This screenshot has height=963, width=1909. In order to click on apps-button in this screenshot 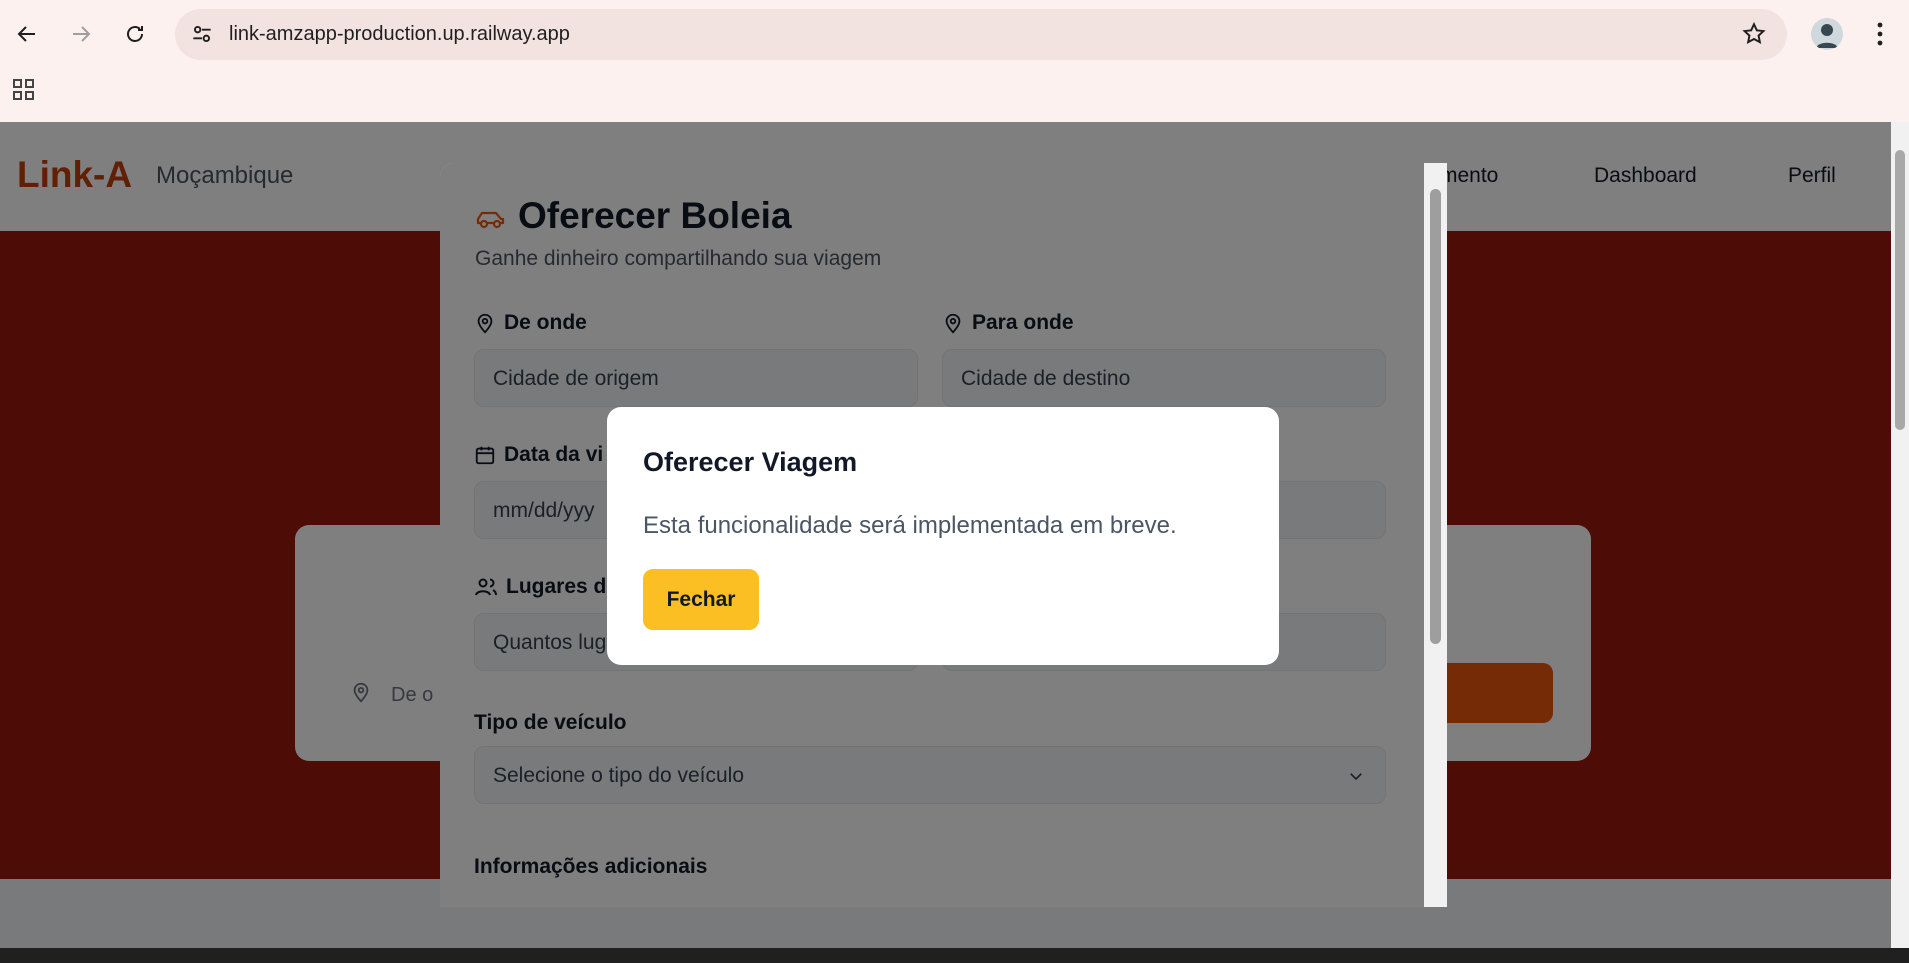, I will do `click(24, 92)`.